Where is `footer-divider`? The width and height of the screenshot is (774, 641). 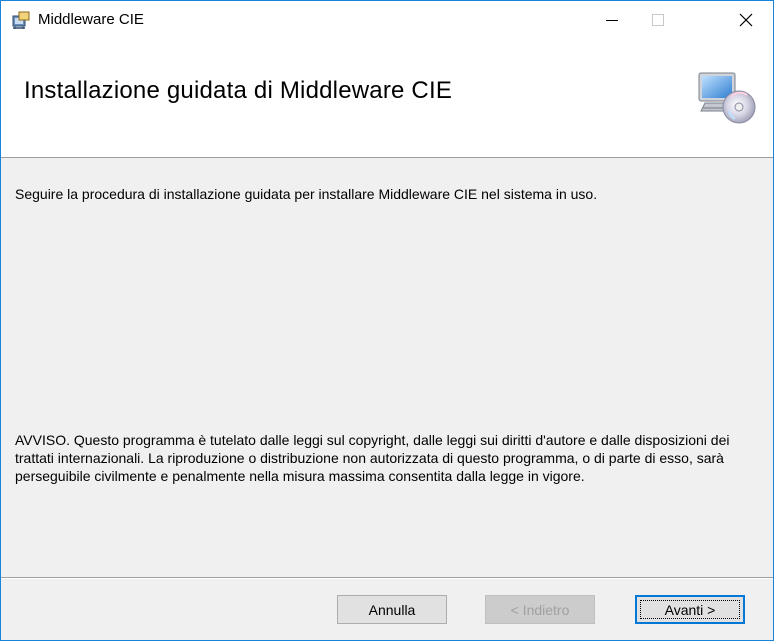
footer-divider is located at coordinates (387, 578).